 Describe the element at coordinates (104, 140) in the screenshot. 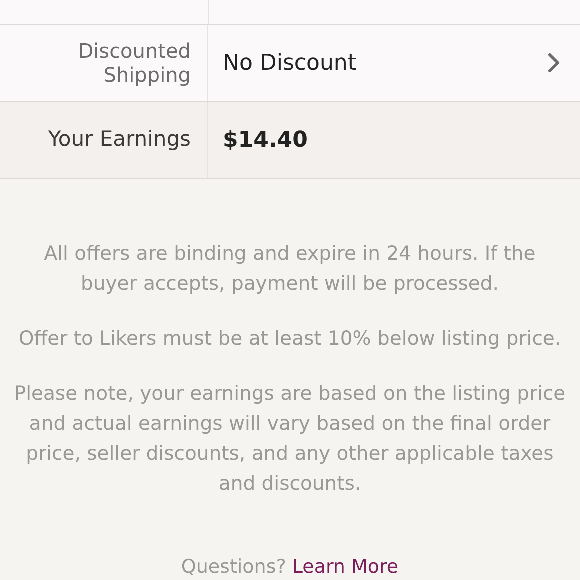

I see `row-label: Your Earnings` at that location.